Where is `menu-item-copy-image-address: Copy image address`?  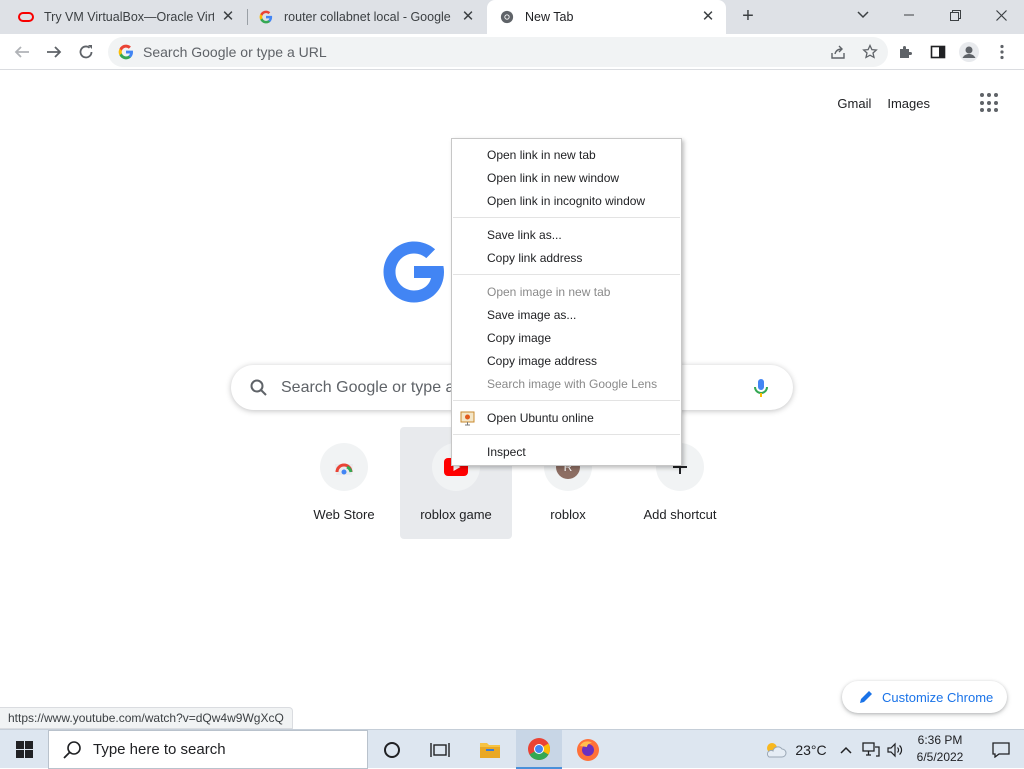 menu-item-copy-image-address: Copy image address is located at coordinates (566, 361).